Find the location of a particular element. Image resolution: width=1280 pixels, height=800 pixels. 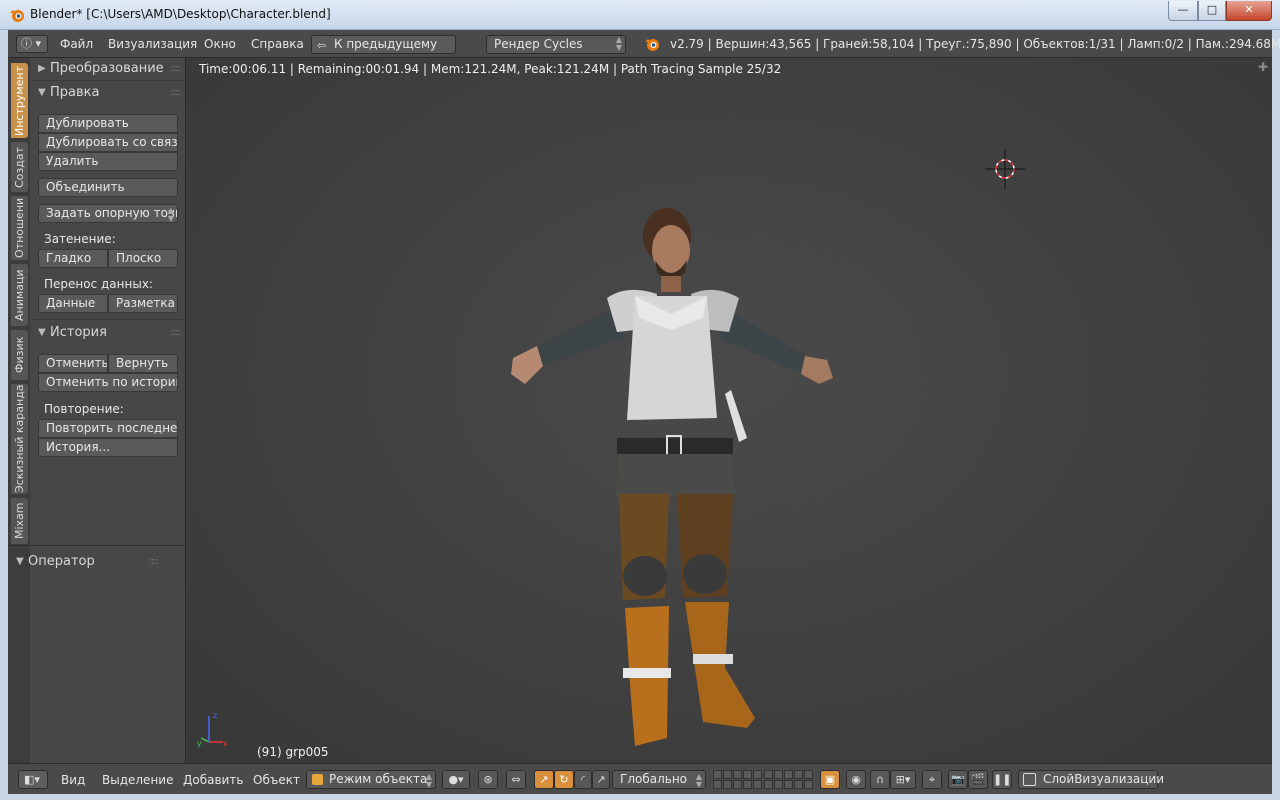

menu-select: Выделение is located at coordinates (137, 780).